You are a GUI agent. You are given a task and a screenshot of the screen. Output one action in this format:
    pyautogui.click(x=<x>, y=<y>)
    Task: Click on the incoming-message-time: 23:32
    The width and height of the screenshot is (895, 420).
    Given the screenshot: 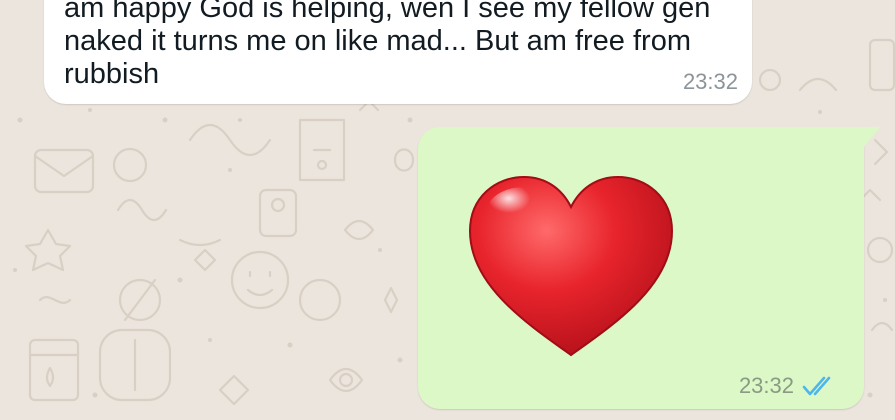 What is the action you would take?
    pyautogui.click(x=710, y=81)
    